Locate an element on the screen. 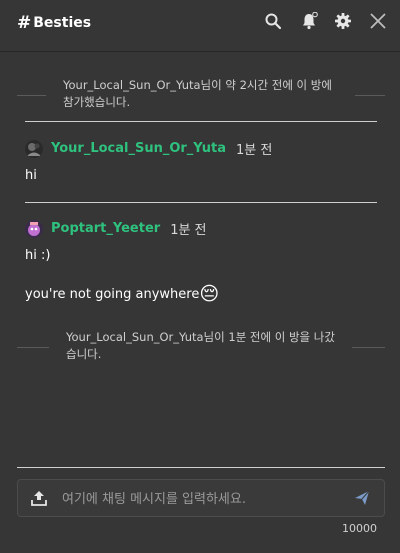  bell-icon is located at coordinates (309, 21).